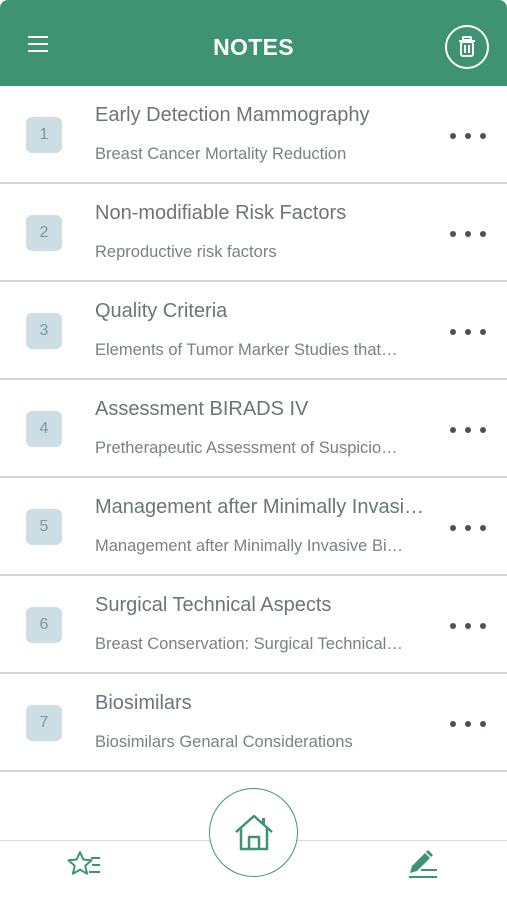  Describe the element at coordinates (143, 703) in the screenshot. I see `note-title: Biosimilars` at that location.